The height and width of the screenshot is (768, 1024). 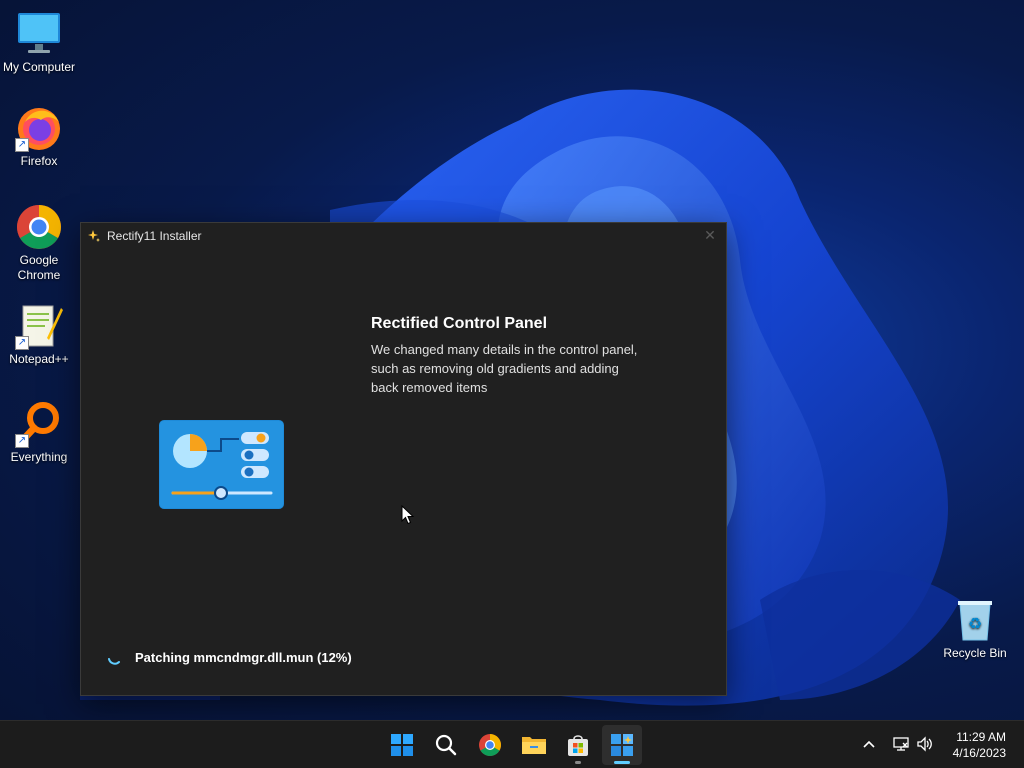 I want to click on desktop-icon-label: My Computer, so click(x=39, y=67).